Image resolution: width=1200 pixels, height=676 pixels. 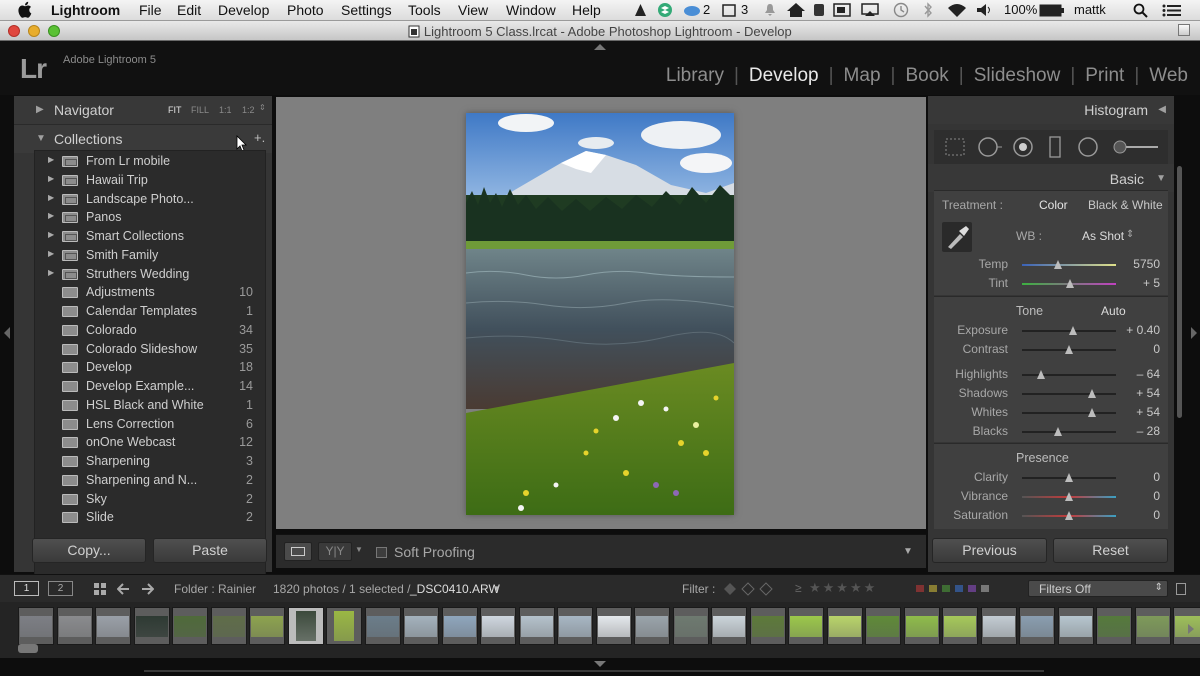 What do you see at coordinates (1069, 393) in the screenshot?
I see `shadows-slider` at bounding box center [1069, 393].